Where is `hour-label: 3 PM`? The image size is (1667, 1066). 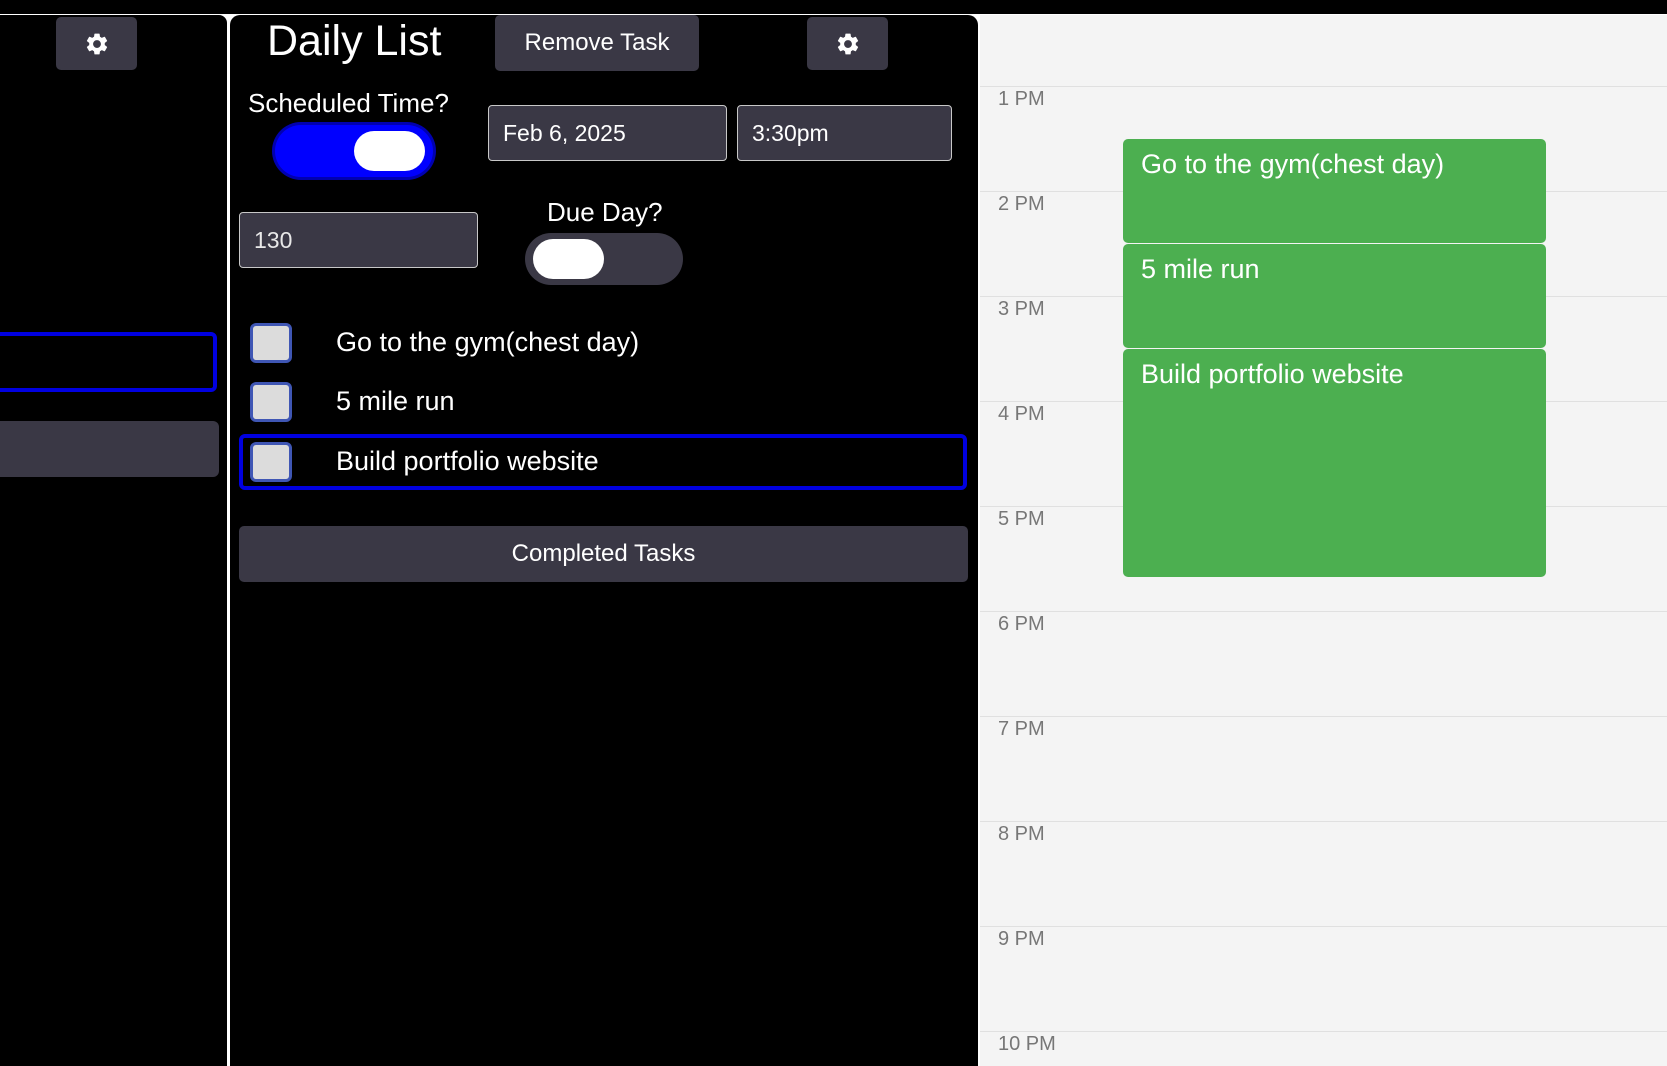 hour-label: 3 PM is located at coordinates (1021, 309).